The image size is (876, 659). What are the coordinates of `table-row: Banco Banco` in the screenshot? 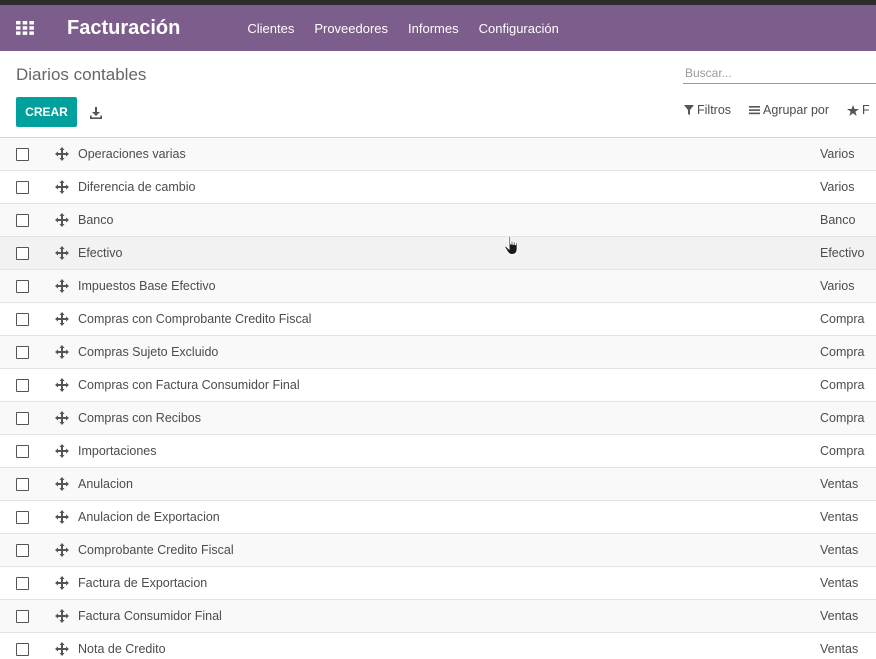 It's located at (438, 220).